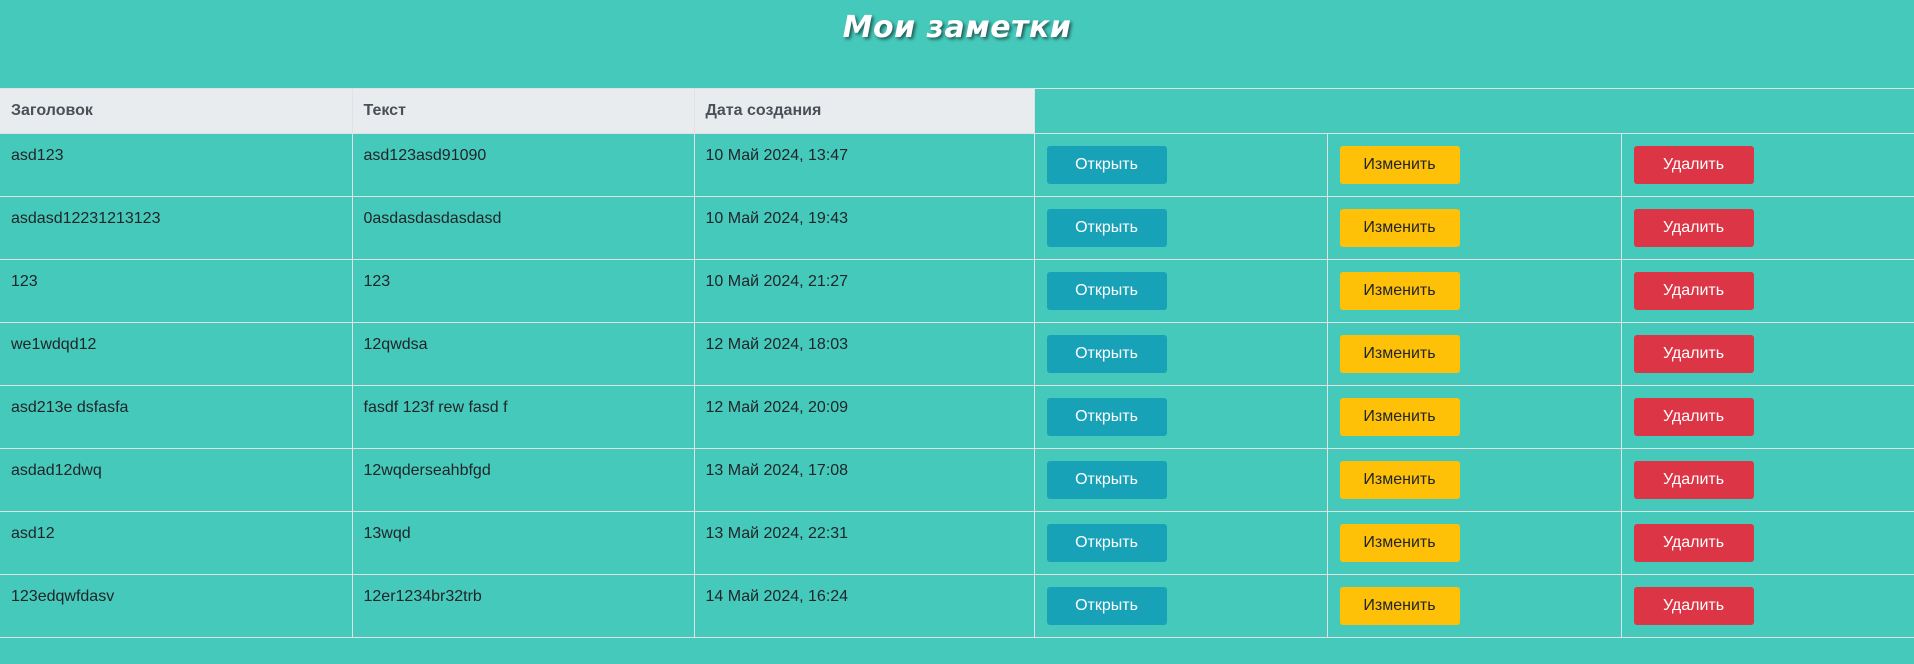 Image resolution: width=1914 pixels, height=664 pixels. Describe the element at coordinates (176, 228) in the screenshot. I see `note-title-cell: asdasd12231213123` at that location.